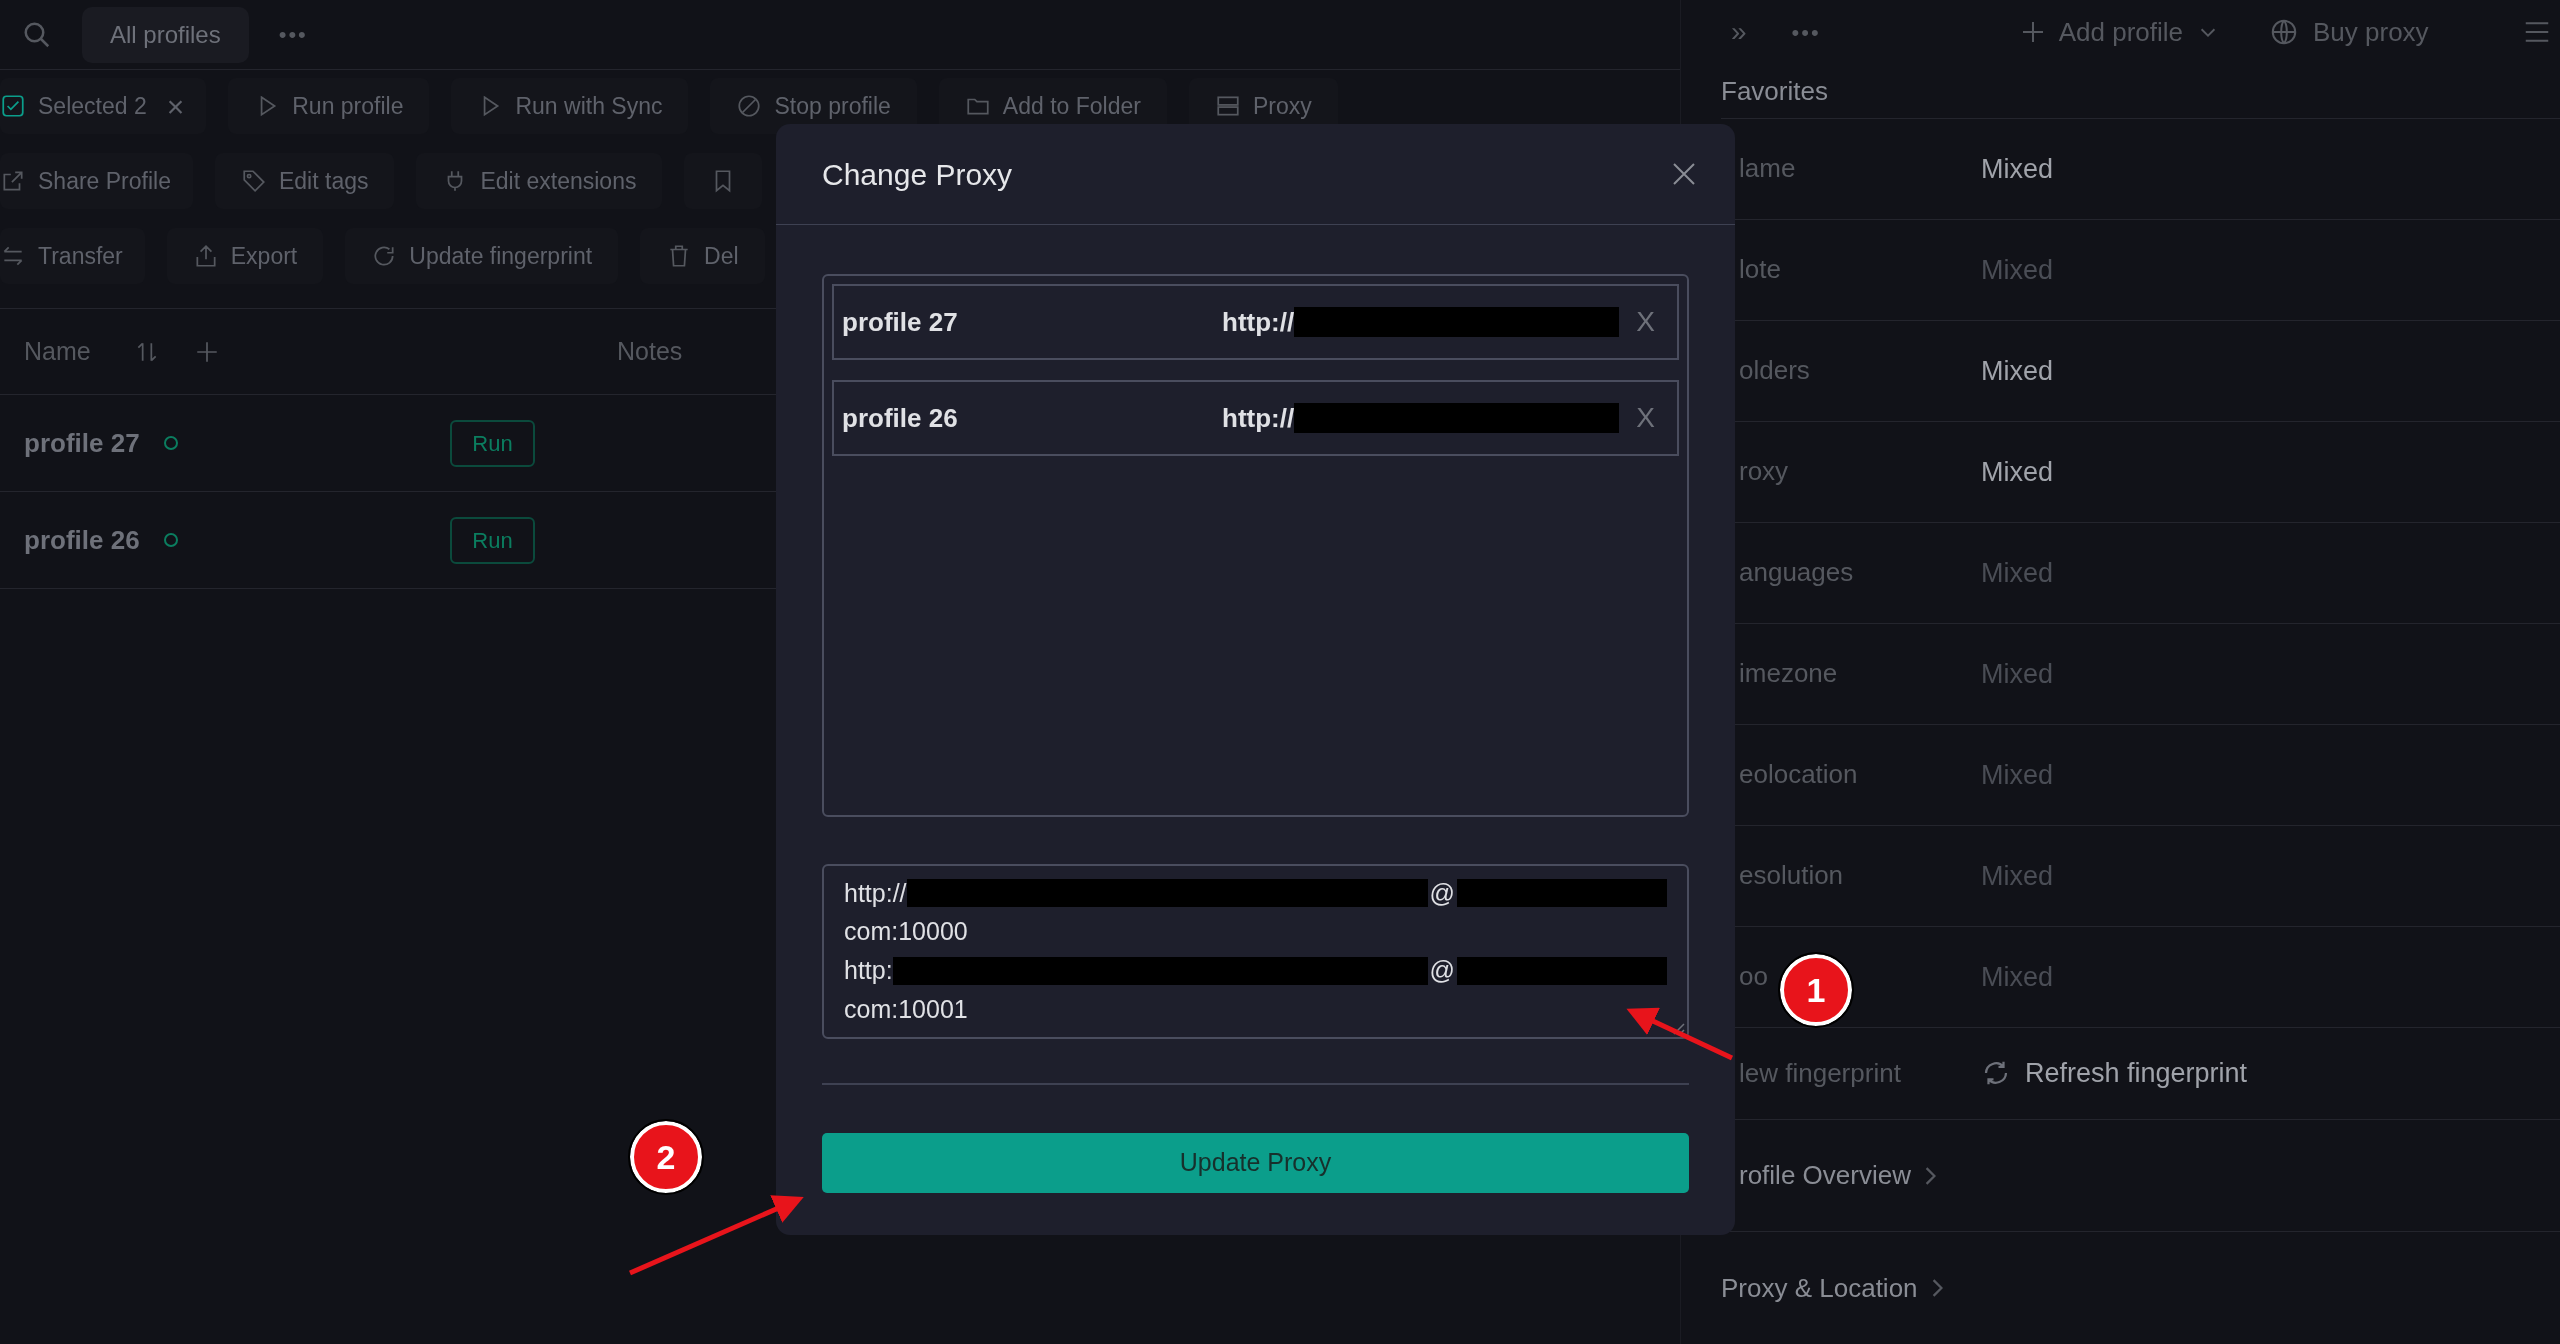 The width and height of the screenshot is (2560, 1344). What do you see at coordinates (1828, 1175) in the screenshot?
I see `section-link: rofile Overview` at bounding box center [1828, 1175].